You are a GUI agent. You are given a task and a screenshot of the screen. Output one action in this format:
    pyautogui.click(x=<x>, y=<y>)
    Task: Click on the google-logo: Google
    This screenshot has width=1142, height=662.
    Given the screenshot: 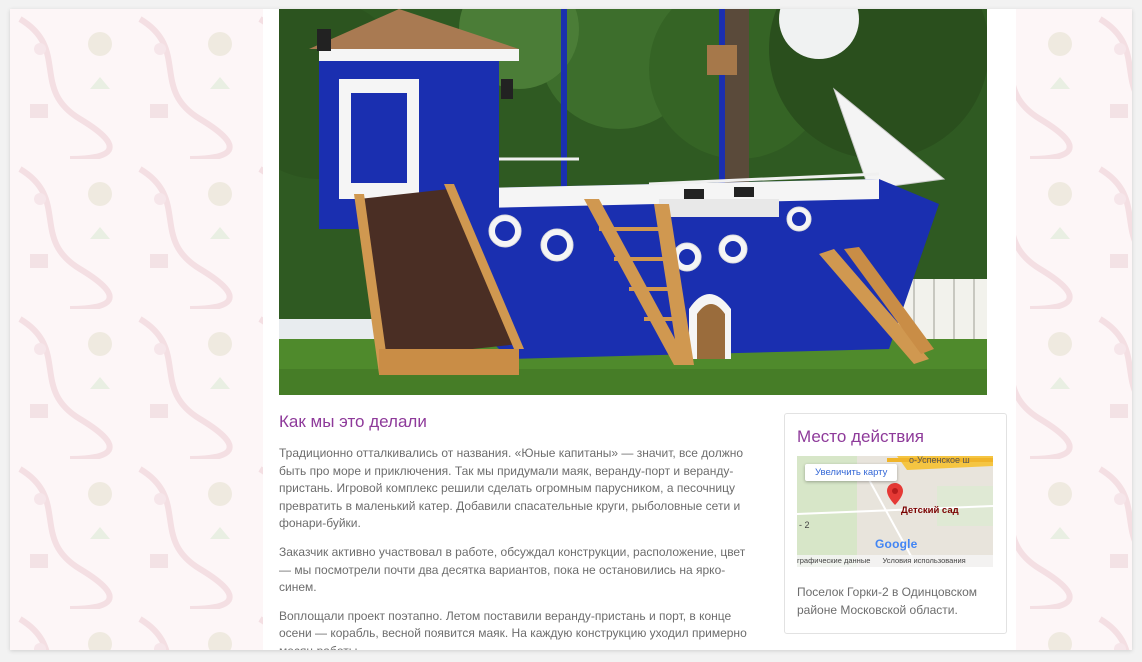 What is the action you would take?
    pyautogui.click(x=896, y=544)
    